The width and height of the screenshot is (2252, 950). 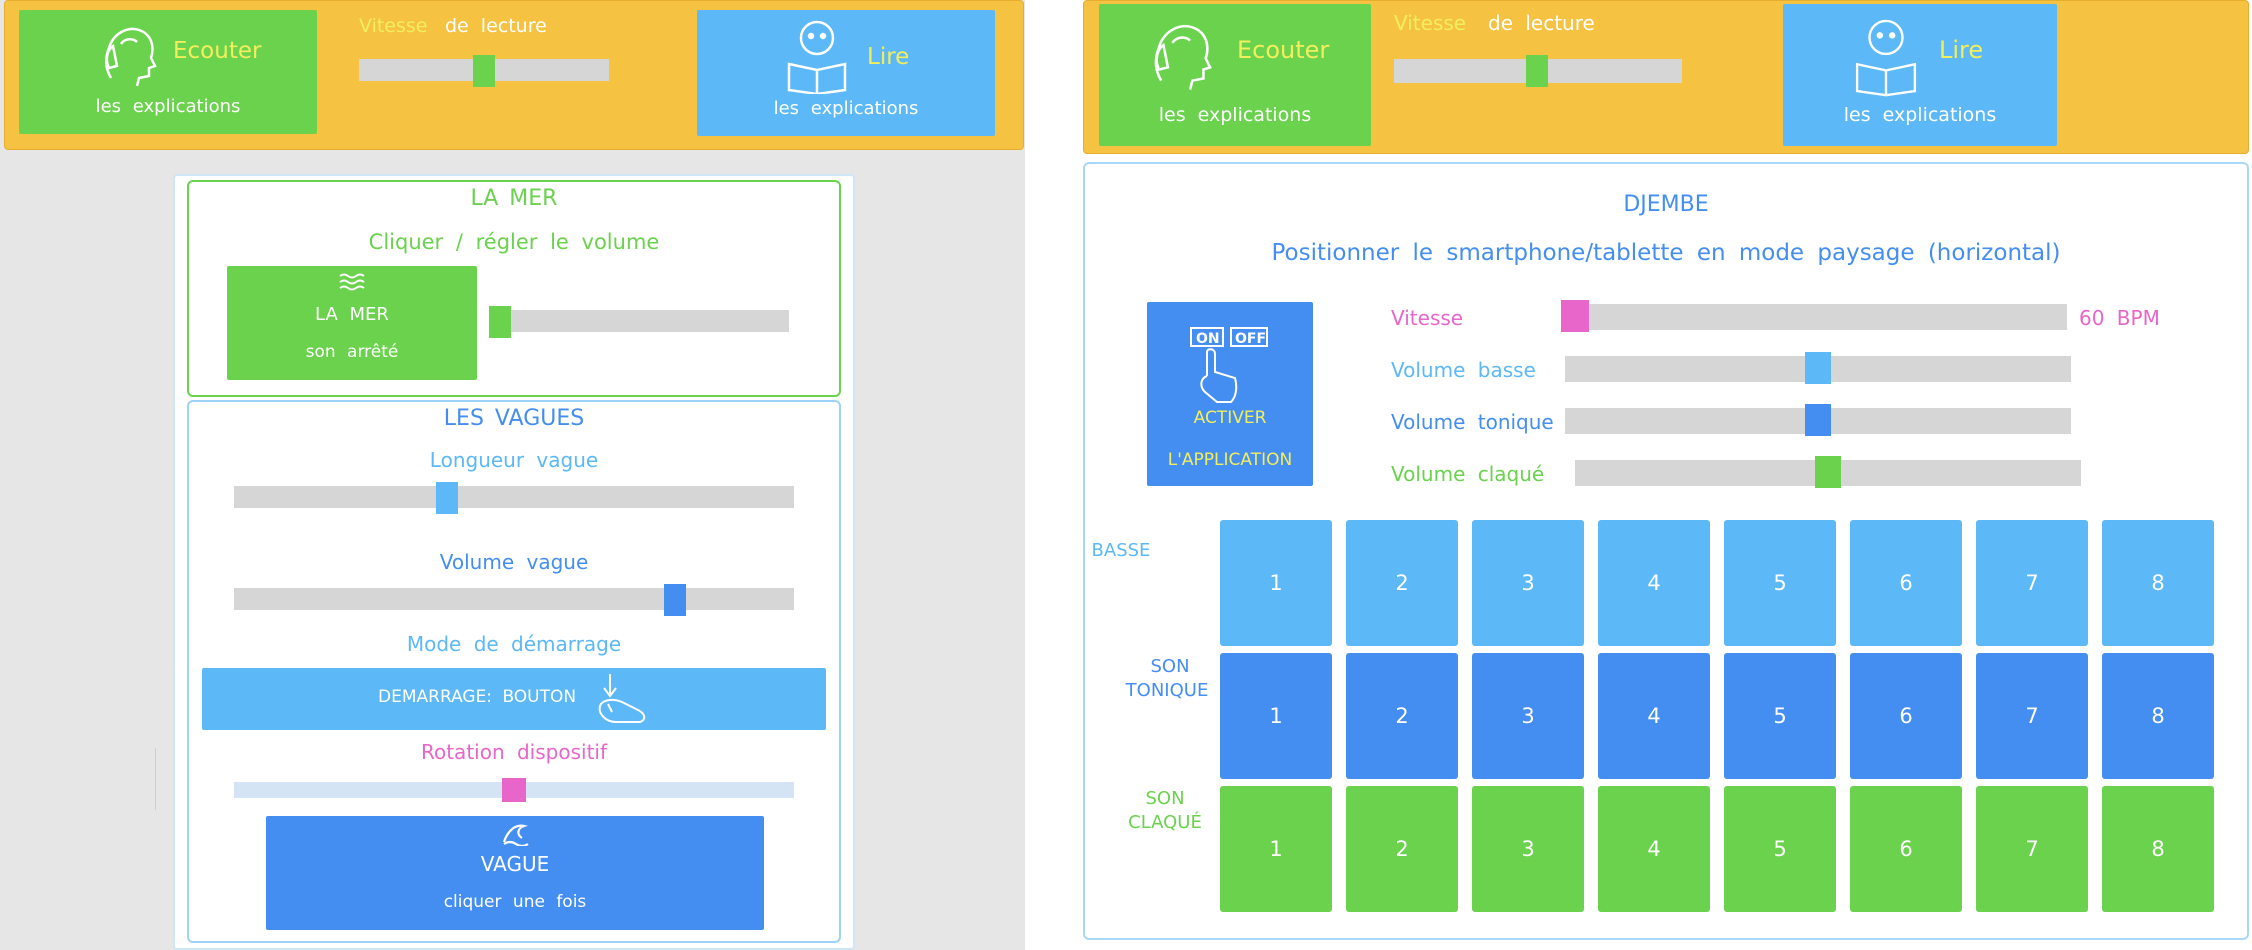 What do you see at coordinates (2119, 318) in the screenshot?
I see `tempo-readout: 60 BPM` at bounding box center [2119, 318].